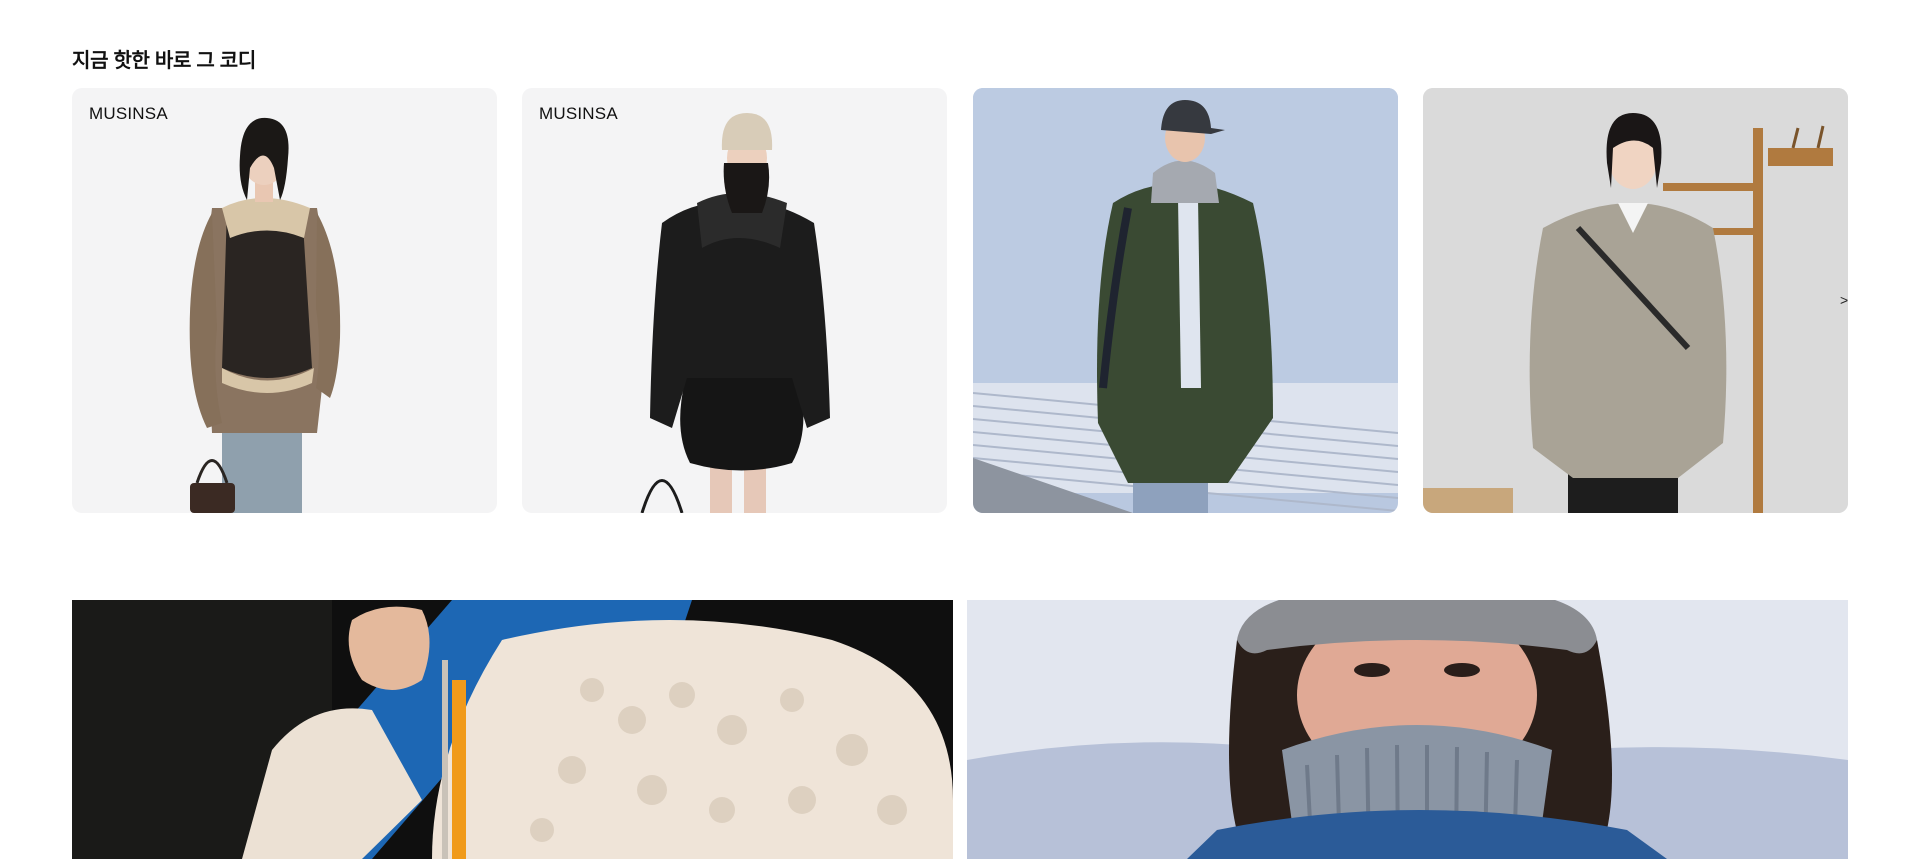 The width and height of the screenshot is (1920, 859). I want to click on coordi-card-1: MUSINSA, so click(284, 300).